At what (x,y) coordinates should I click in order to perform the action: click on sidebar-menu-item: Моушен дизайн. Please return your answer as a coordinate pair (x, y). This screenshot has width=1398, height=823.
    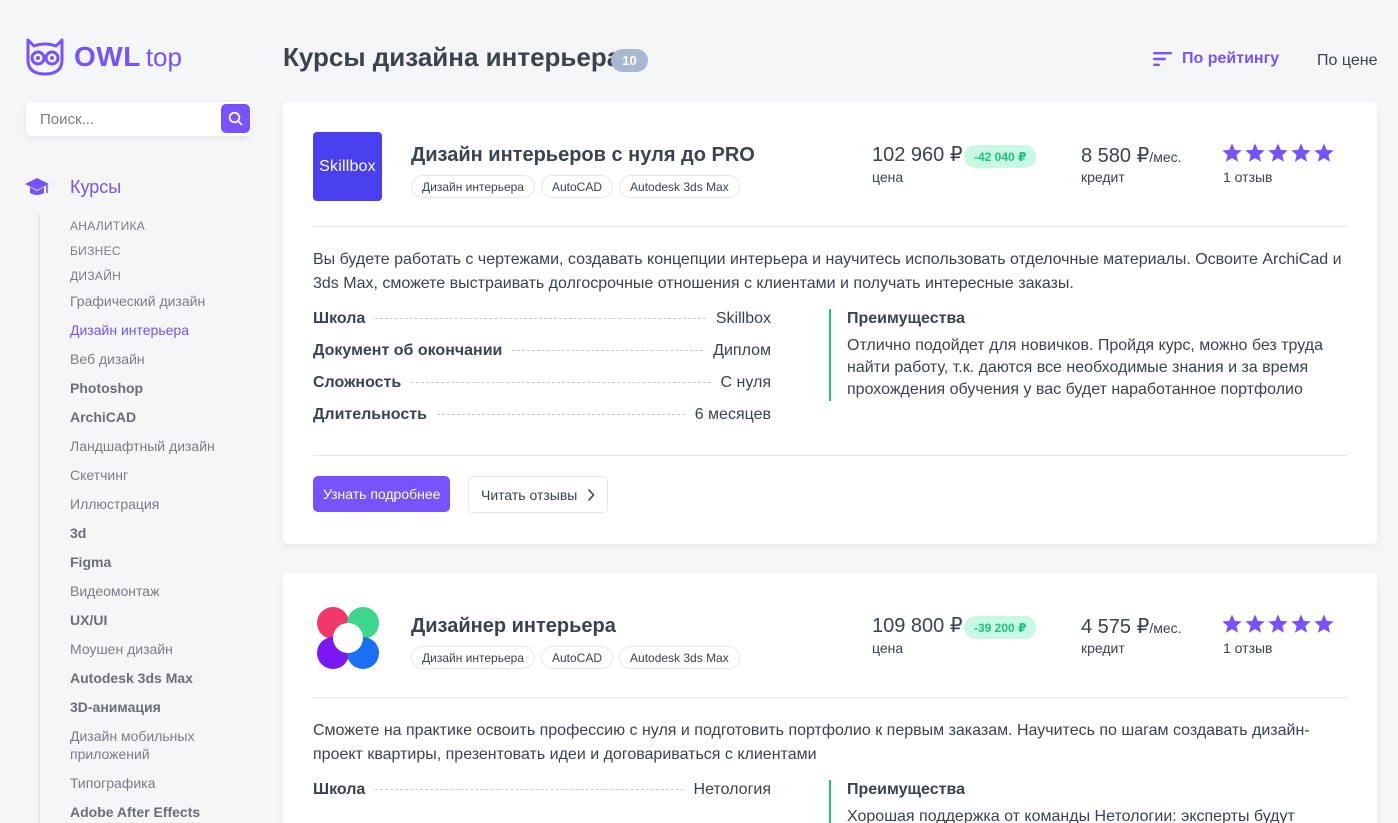
    Looking at the image, I should click on (165, 652).